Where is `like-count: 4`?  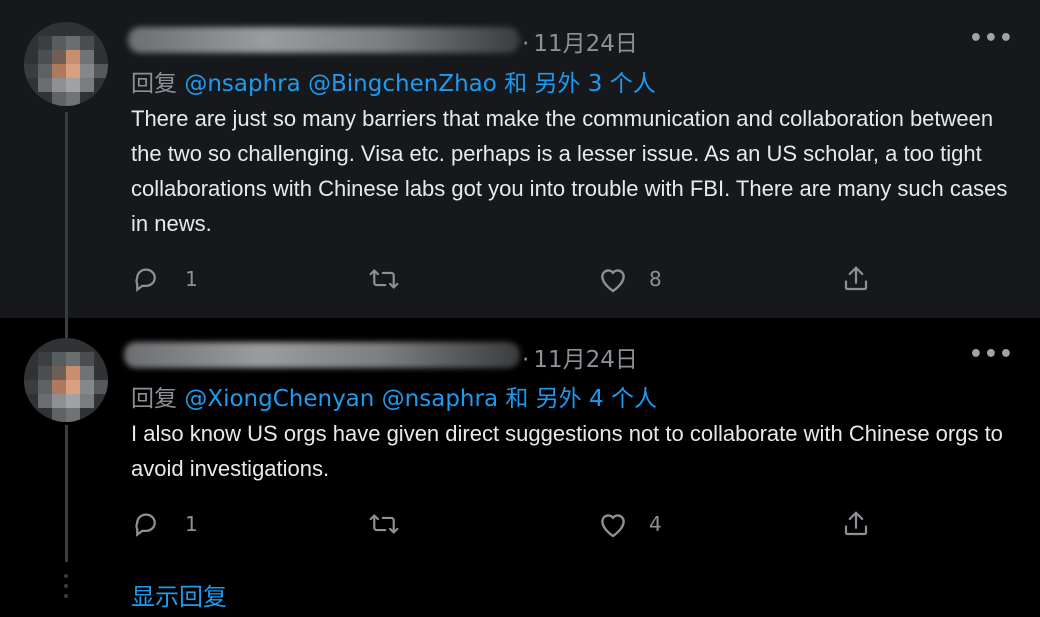
like-count: 4 is located at coordinates (655, 524).